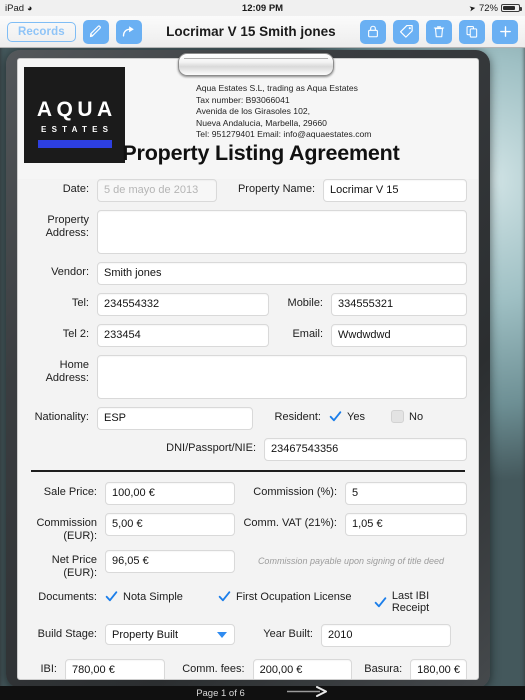 The image size is (525, 700). What do you see at coordinates (220, 693) in the screenshot?
I see `page-indicator: Page 1 of 6` at bounding box center [220, 693].